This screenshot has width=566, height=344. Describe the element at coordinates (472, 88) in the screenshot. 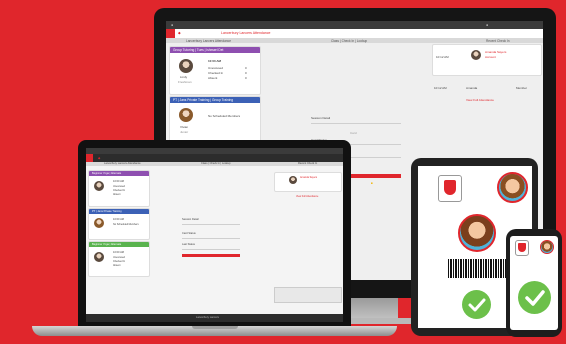

I see `row-label: Amanda` at that location.